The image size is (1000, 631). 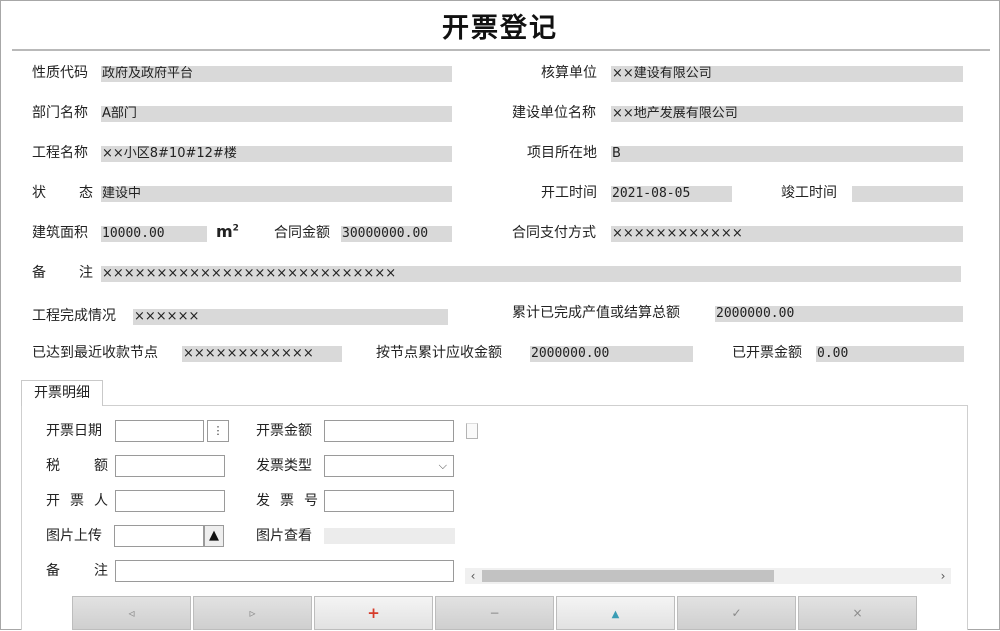 I want to click on triangle-right-icon: ▹, so click(x=252, y=613).